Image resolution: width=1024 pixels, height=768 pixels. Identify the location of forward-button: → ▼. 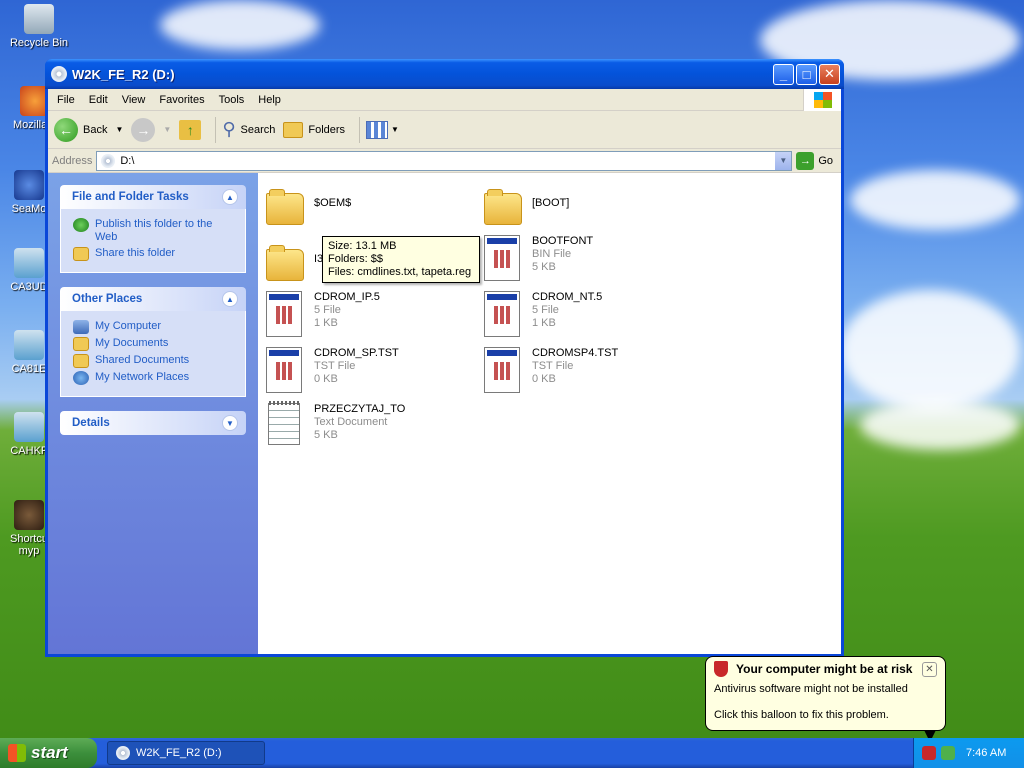
(151, 129).